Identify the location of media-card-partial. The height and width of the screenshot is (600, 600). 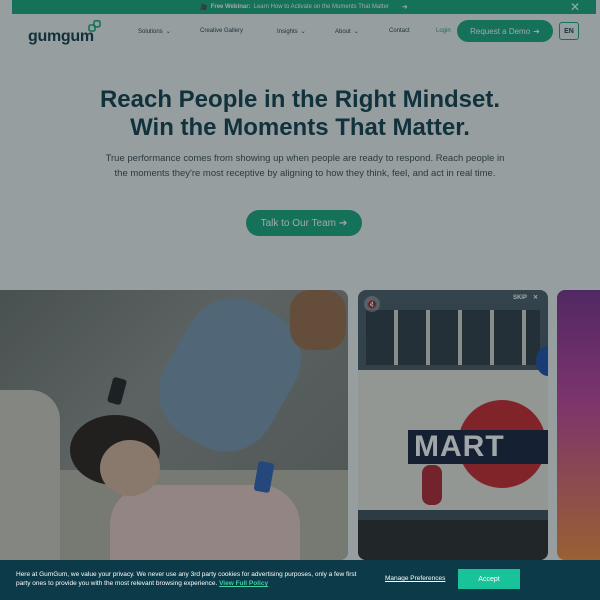
(578, 425).